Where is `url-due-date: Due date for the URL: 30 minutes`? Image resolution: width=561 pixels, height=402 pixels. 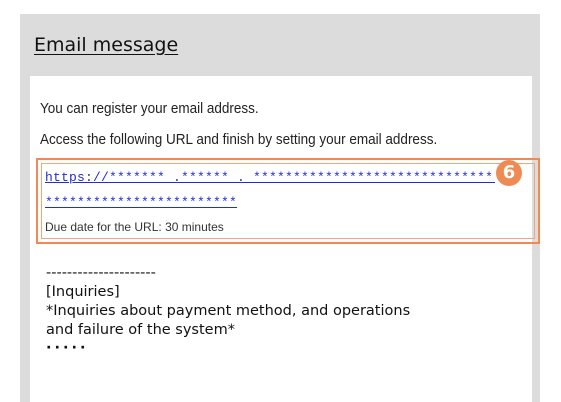
url-due-date: Due date for the URL: 30 minutes is located at coordinates (134, 227).